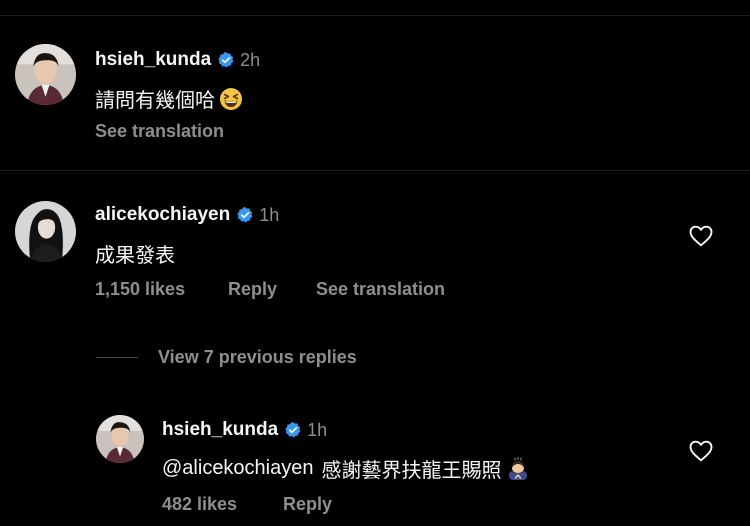  What do you see at coordinates (199, 504) in the screenshot?
I see `likes-count: 482 likes` at bounding box center [199, 504].